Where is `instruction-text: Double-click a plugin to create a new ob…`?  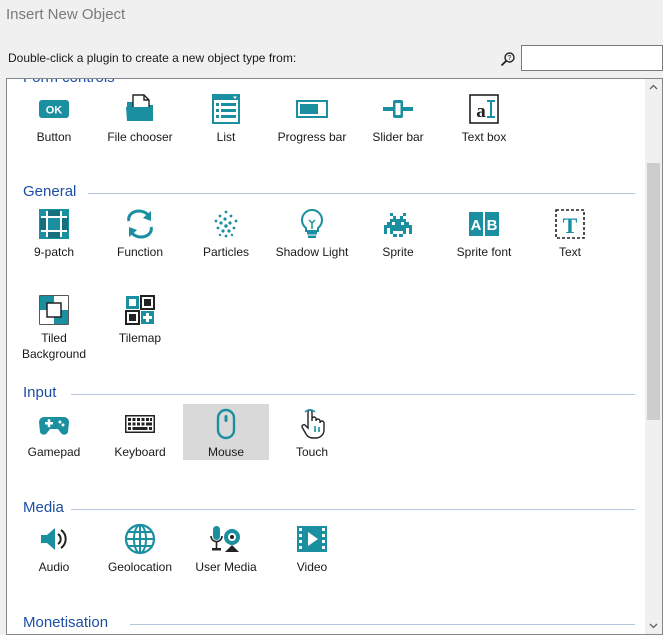
instruction-text: Double-click a plugin to create a new ob… is located at coordinates (152, 58).